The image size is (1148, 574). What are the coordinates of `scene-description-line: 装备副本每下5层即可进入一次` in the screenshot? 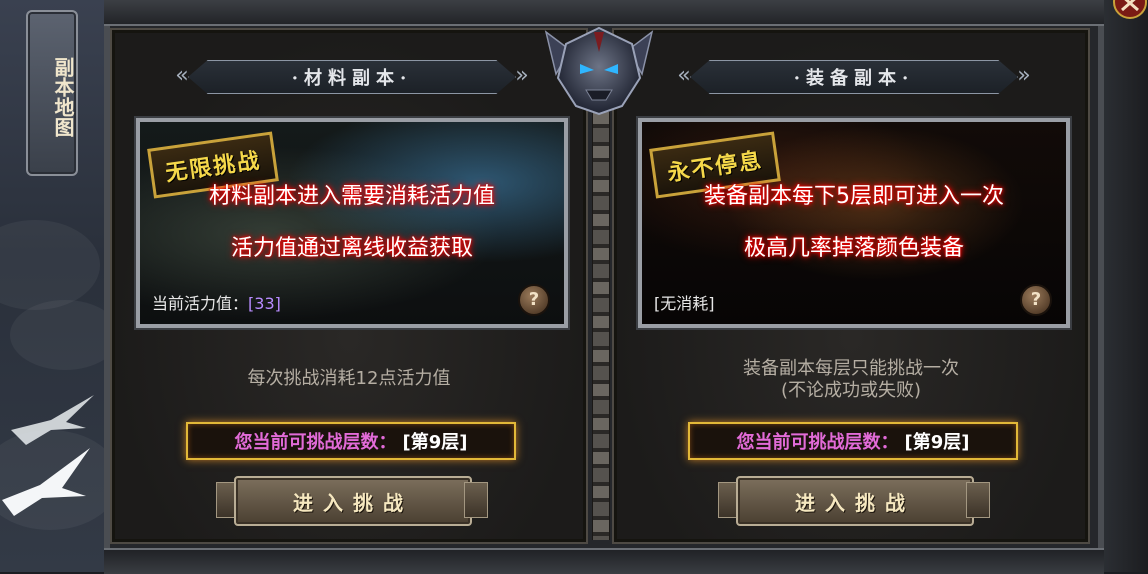 It's located at (854, 196).